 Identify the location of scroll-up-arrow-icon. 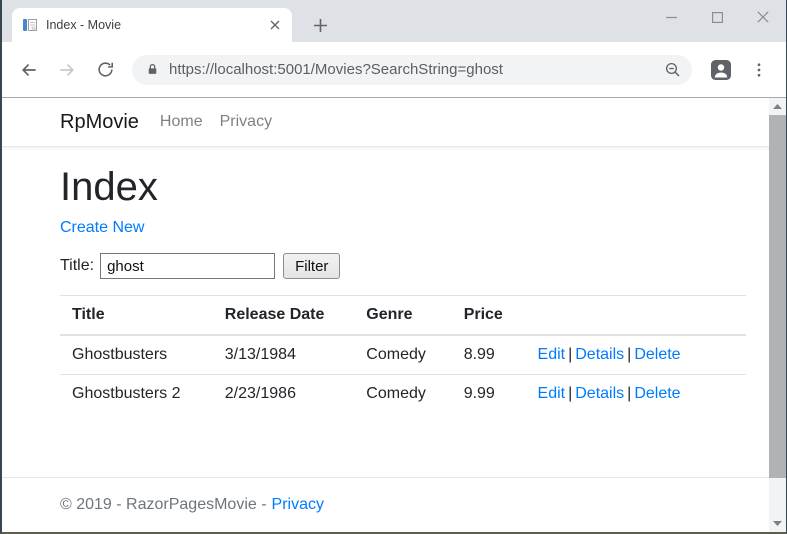
(777, 106).